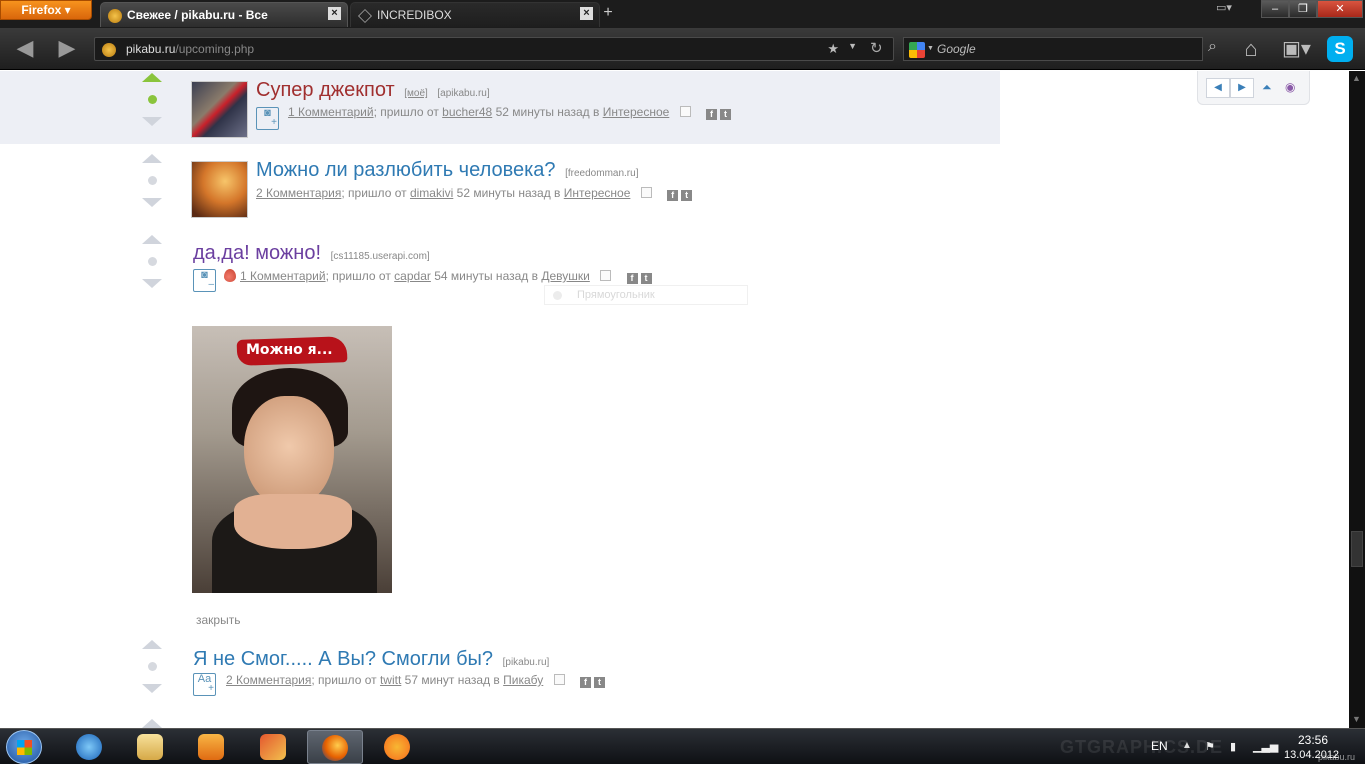  Describe the element at coordinates (1340, 9) in the screenshot. I see `close-window-button: ✕` at that location.